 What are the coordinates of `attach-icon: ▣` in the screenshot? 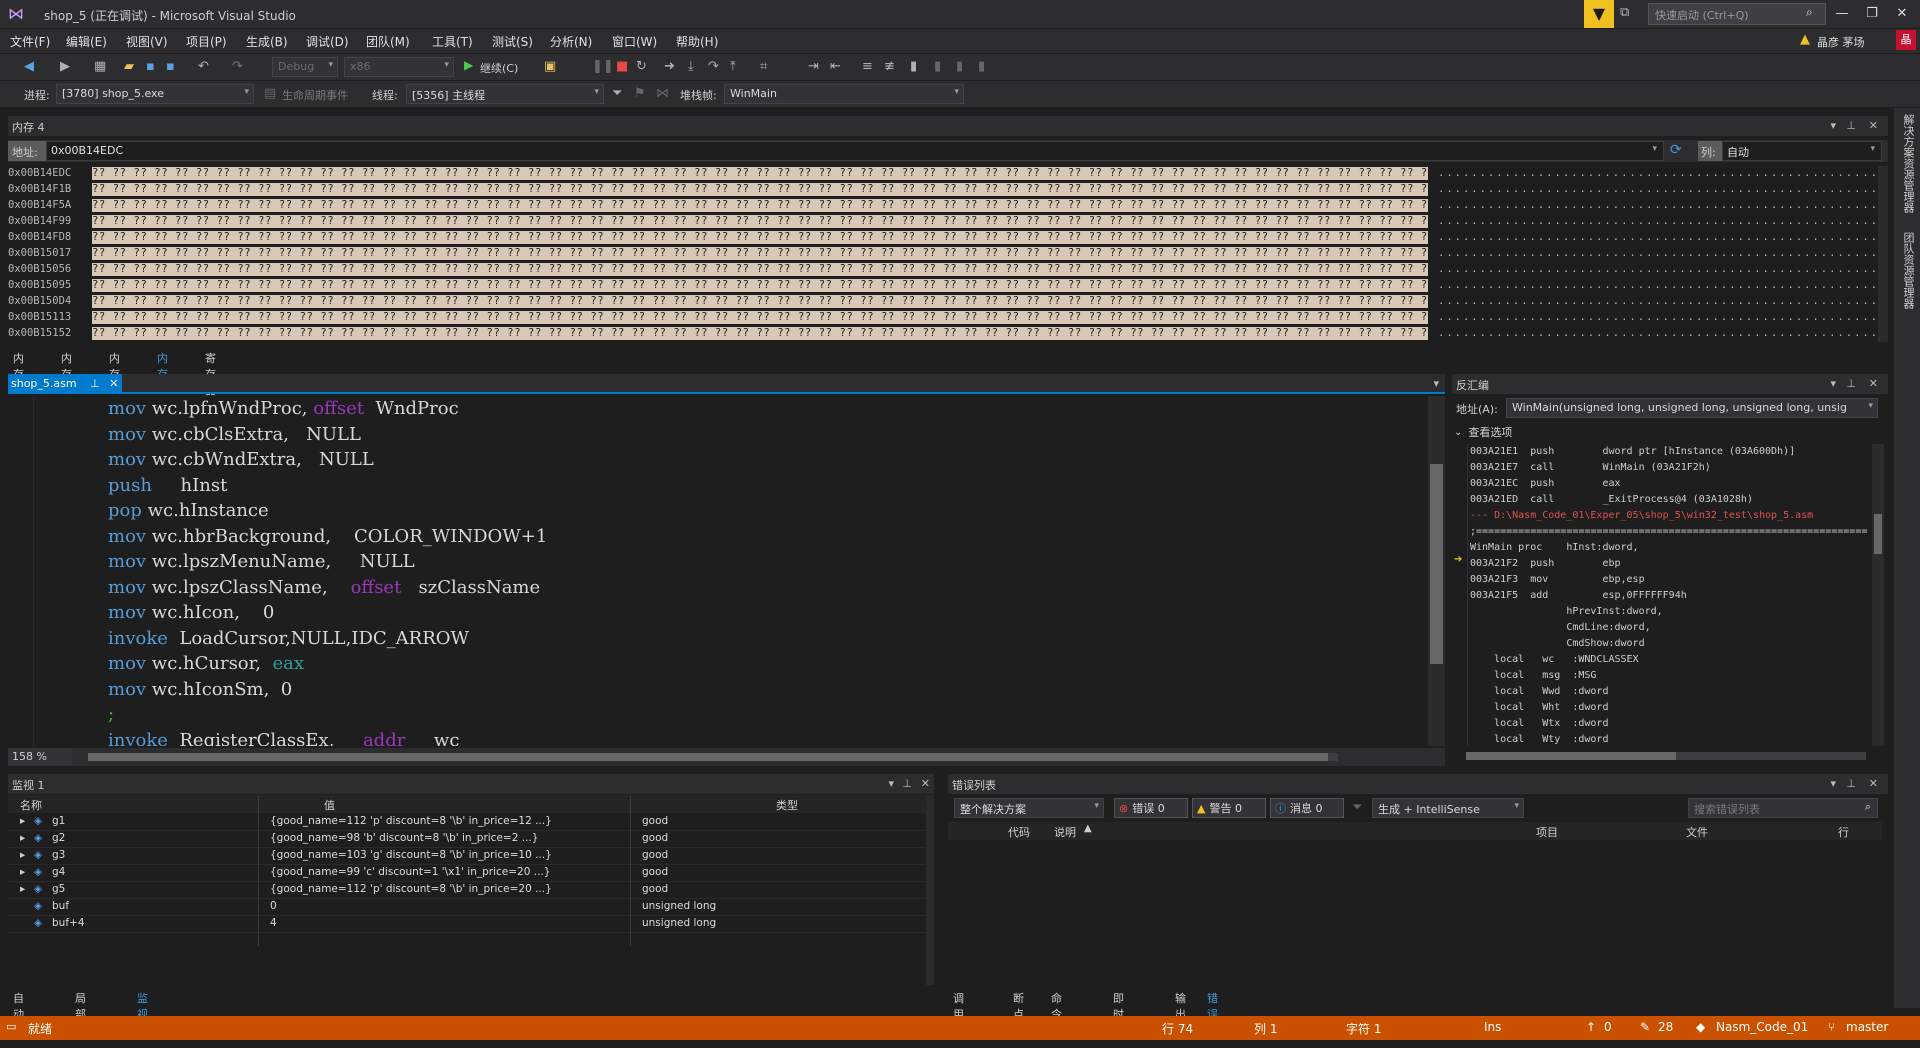 It's located at (550, 66).